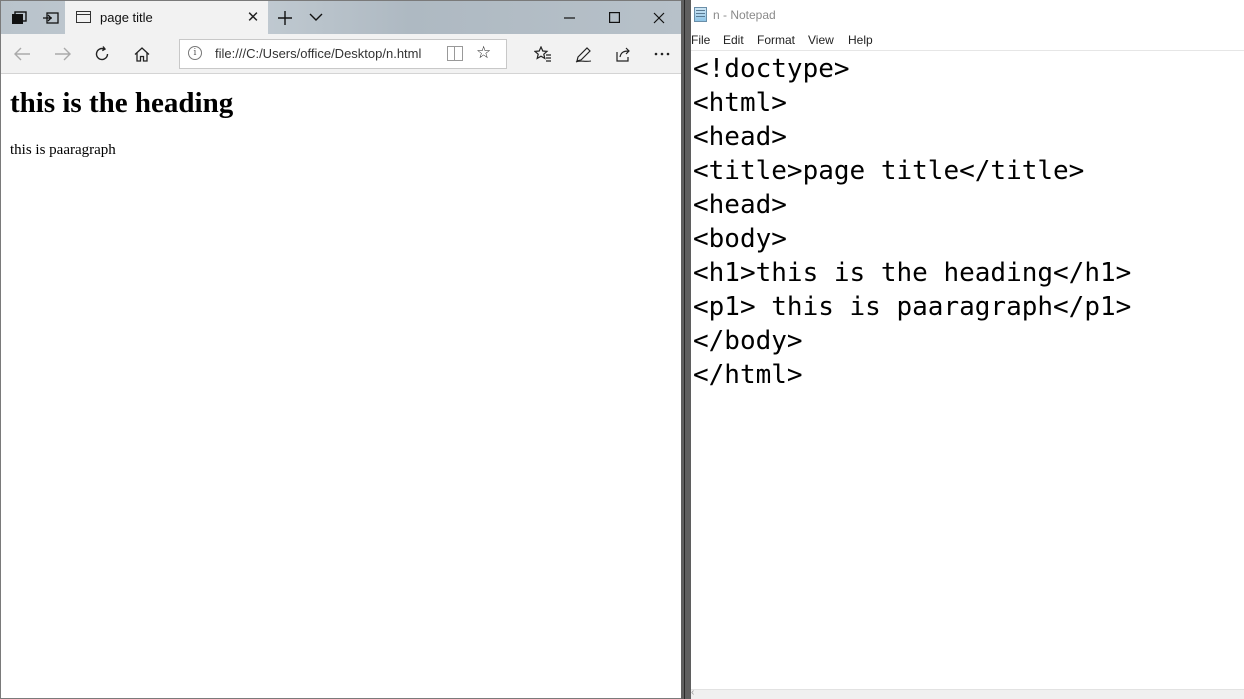 Image resolution: width=1244 pixels, height=699 pixels. Describe the element at coordinates (686, 349) in the screenshot. I see `window-divider` at that location.